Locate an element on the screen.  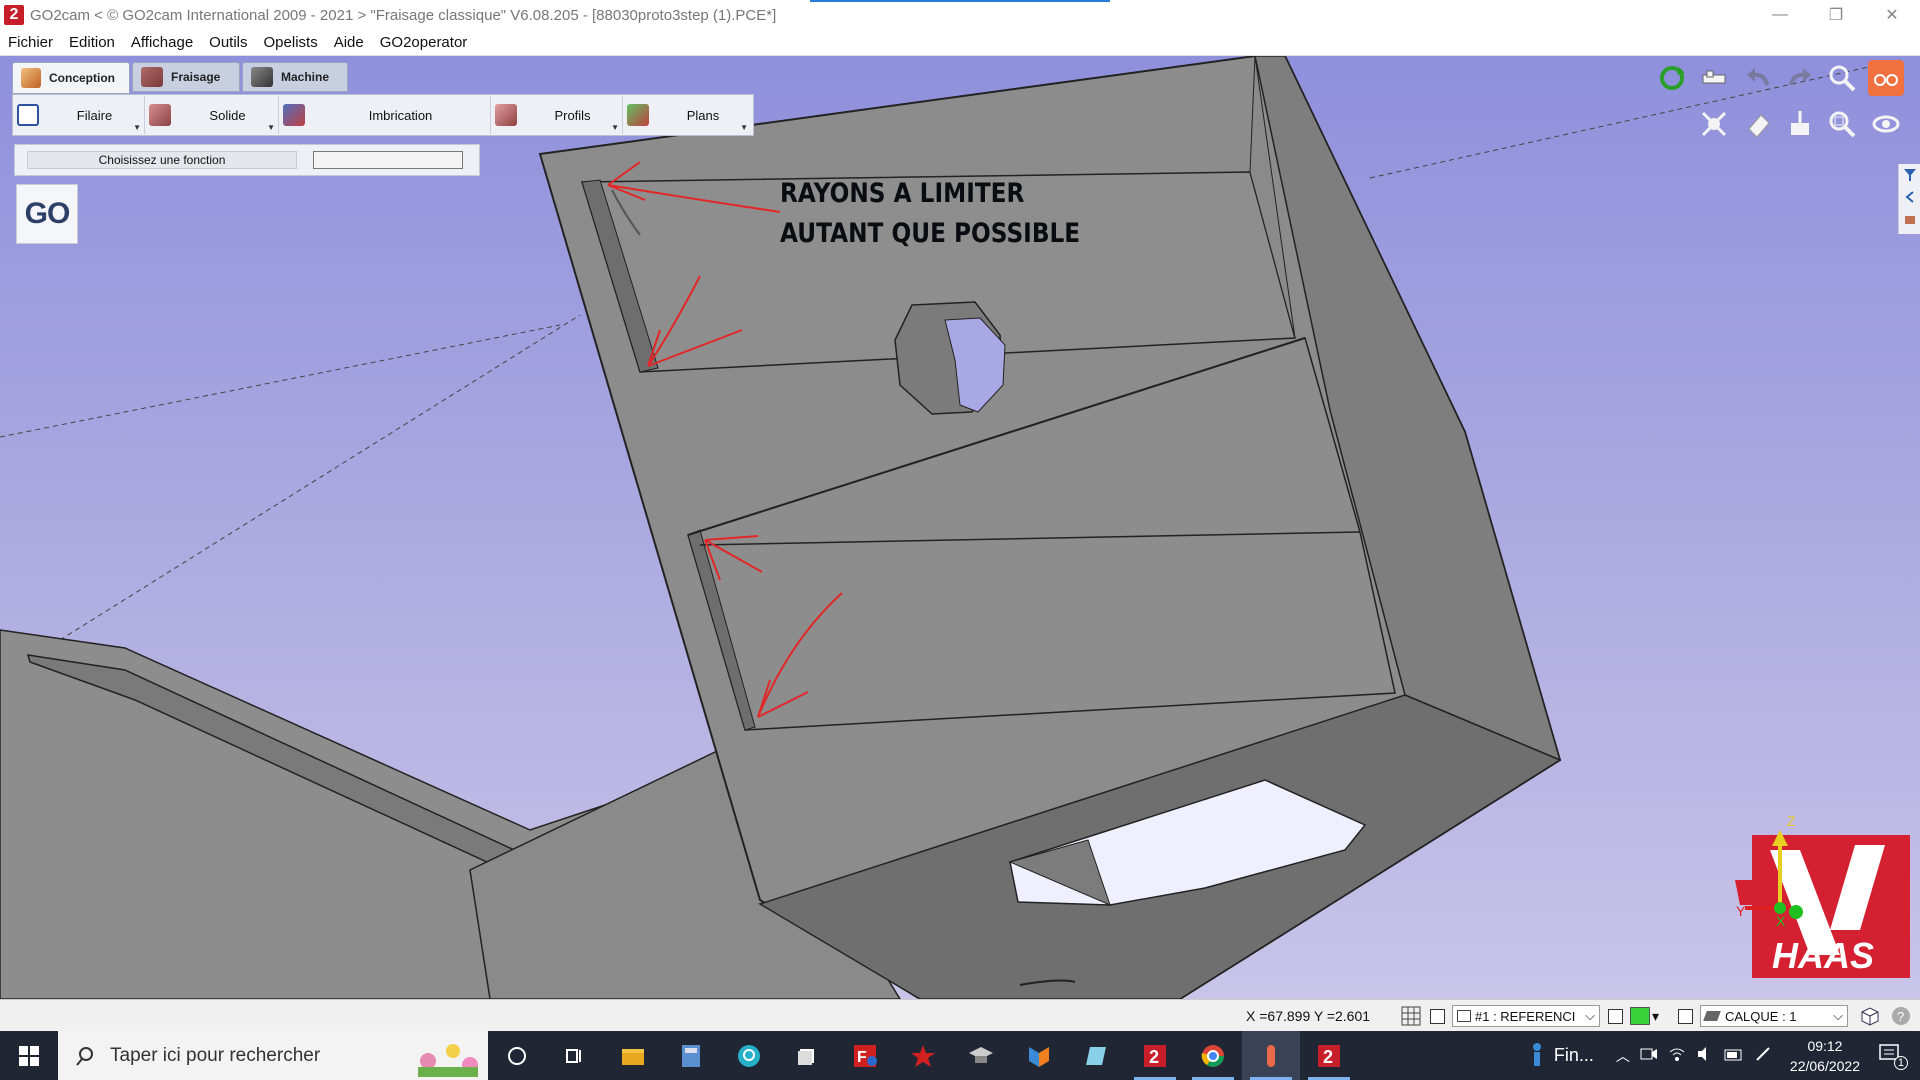
task-view-icon is located at coordinates (575, 1055).